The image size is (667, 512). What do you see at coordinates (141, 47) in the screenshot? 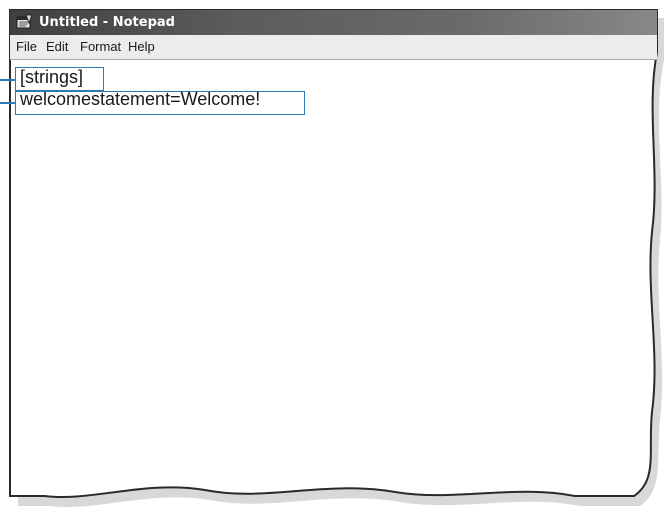
I see `menu-help: Help` at bounding box center [141, 47].